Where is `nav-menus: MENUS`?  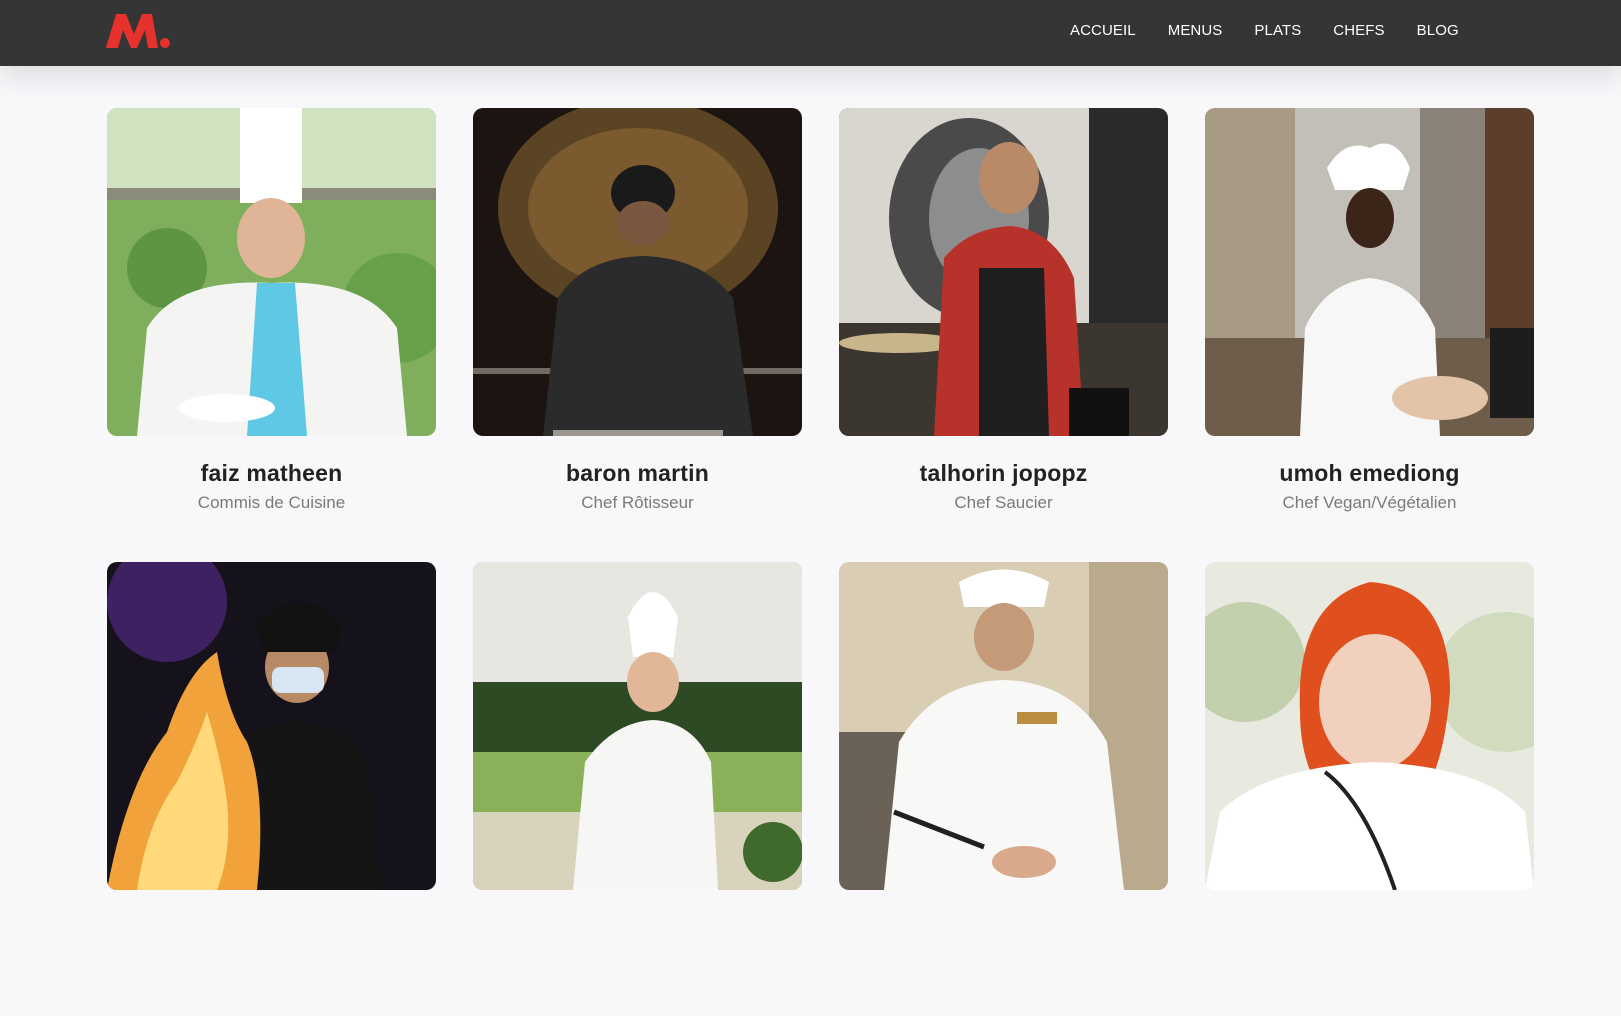 nav-menus: MENUS is located at coordinates (1195, 30).